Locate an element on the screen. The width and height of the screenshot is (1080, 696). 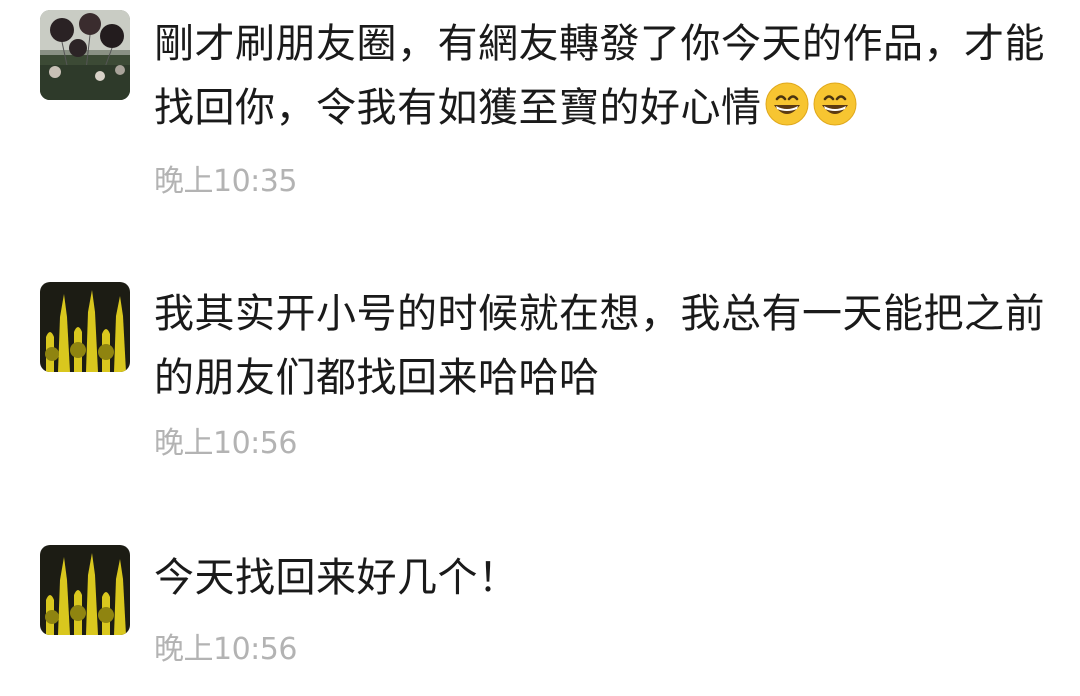
comment-text-content: 剛才刷朋友圈，有網友轉發了你今天的作品，才能找回你，令我有如獲至寶的好心情 is located at coordinates (599, 76).